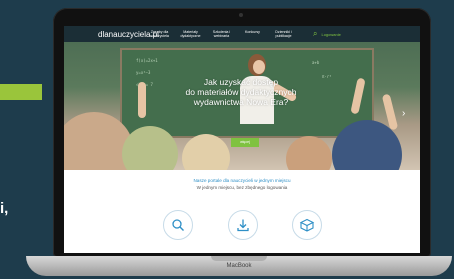 This screenshot has width=454, height=279. Describe the element at coordinates (245, 142) in the screenshot. I see `hero-more-button: więcej` at that location.